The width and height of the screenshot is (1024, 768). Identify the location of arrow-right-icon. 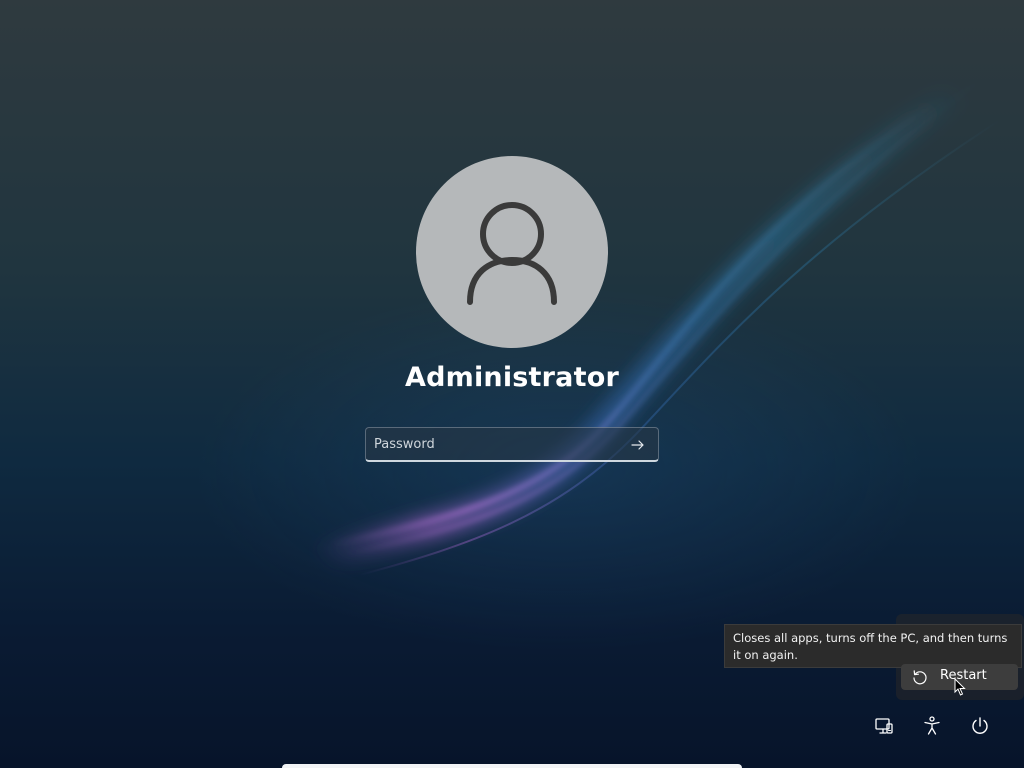
(638, 445).